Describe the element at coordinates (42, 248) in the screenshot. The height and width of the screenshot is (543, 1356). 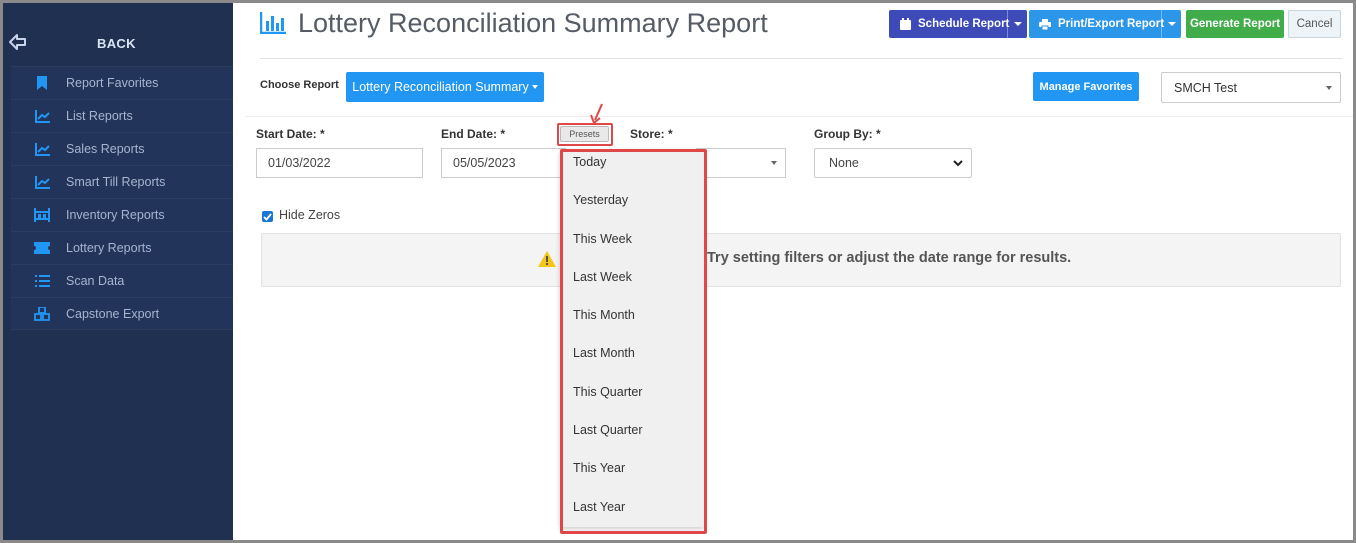
I see `ticket-icon` at that location.